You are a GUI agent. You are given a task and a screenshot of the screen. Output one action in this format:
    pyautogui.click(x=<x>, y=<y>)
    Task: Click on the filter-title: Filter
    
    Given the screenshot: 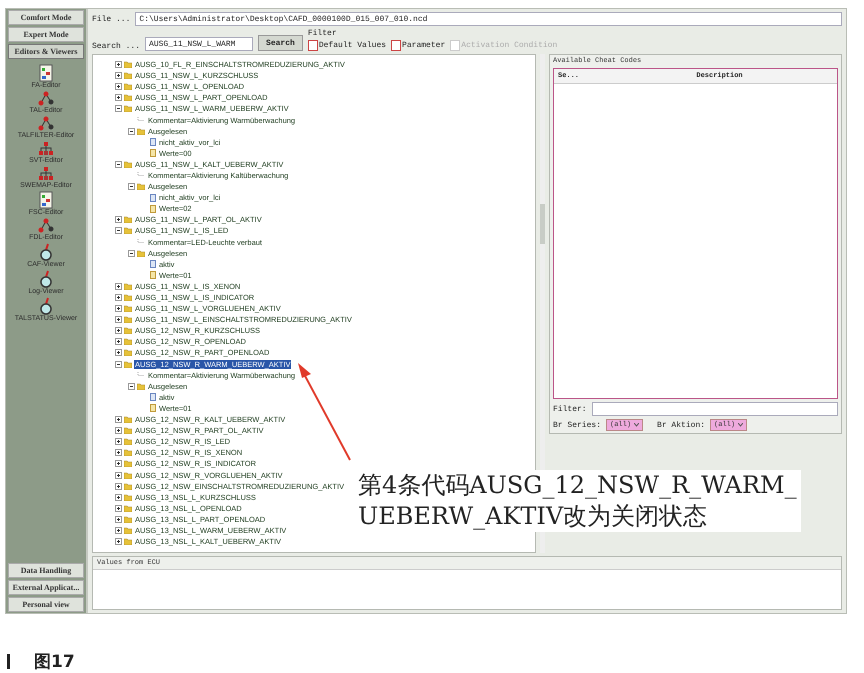 What is the action you would take?
    pyautogui.click(x=323, y=33)
    